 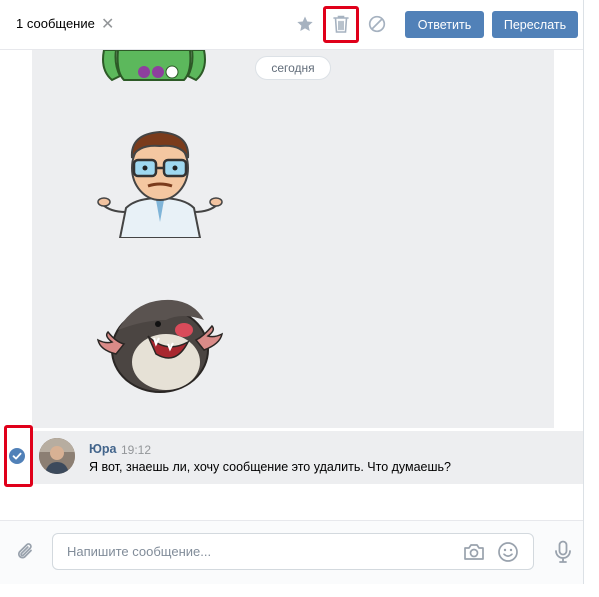 I want to click on check-highlight, so click(x=18, y=456).